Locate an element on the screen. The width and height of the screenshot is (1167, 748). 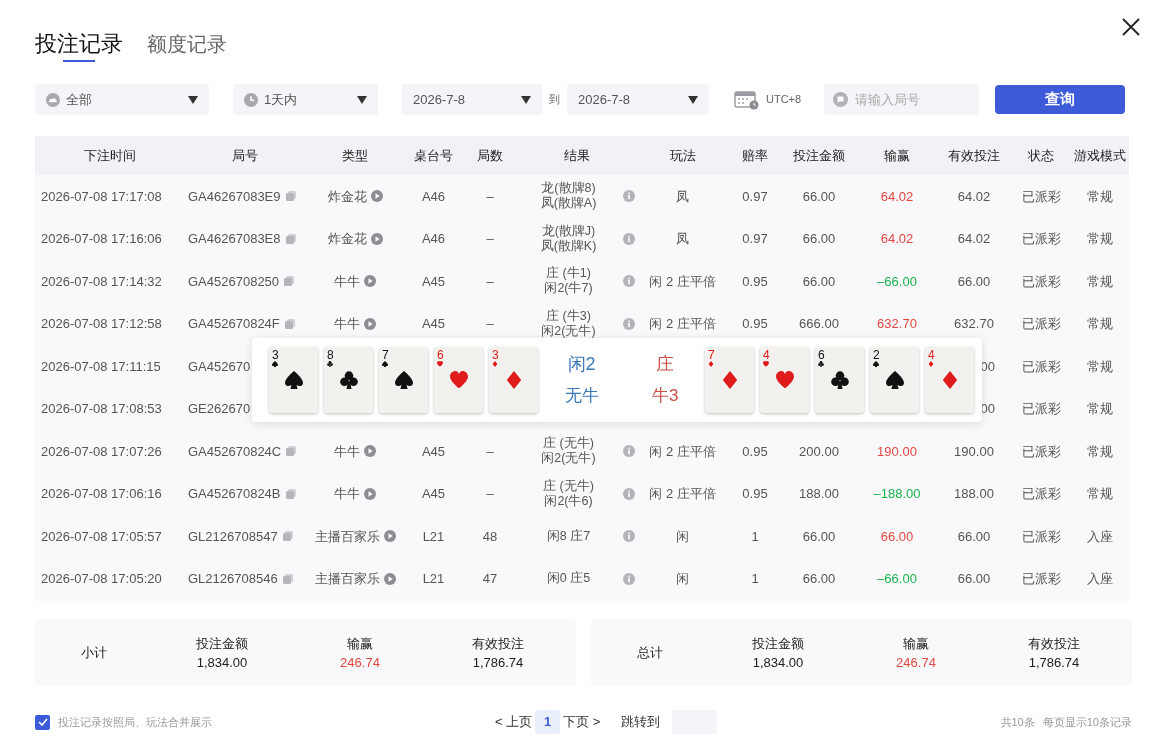
bet-option: 闲 2 庄平倍 is located at coordinates (682, 281).